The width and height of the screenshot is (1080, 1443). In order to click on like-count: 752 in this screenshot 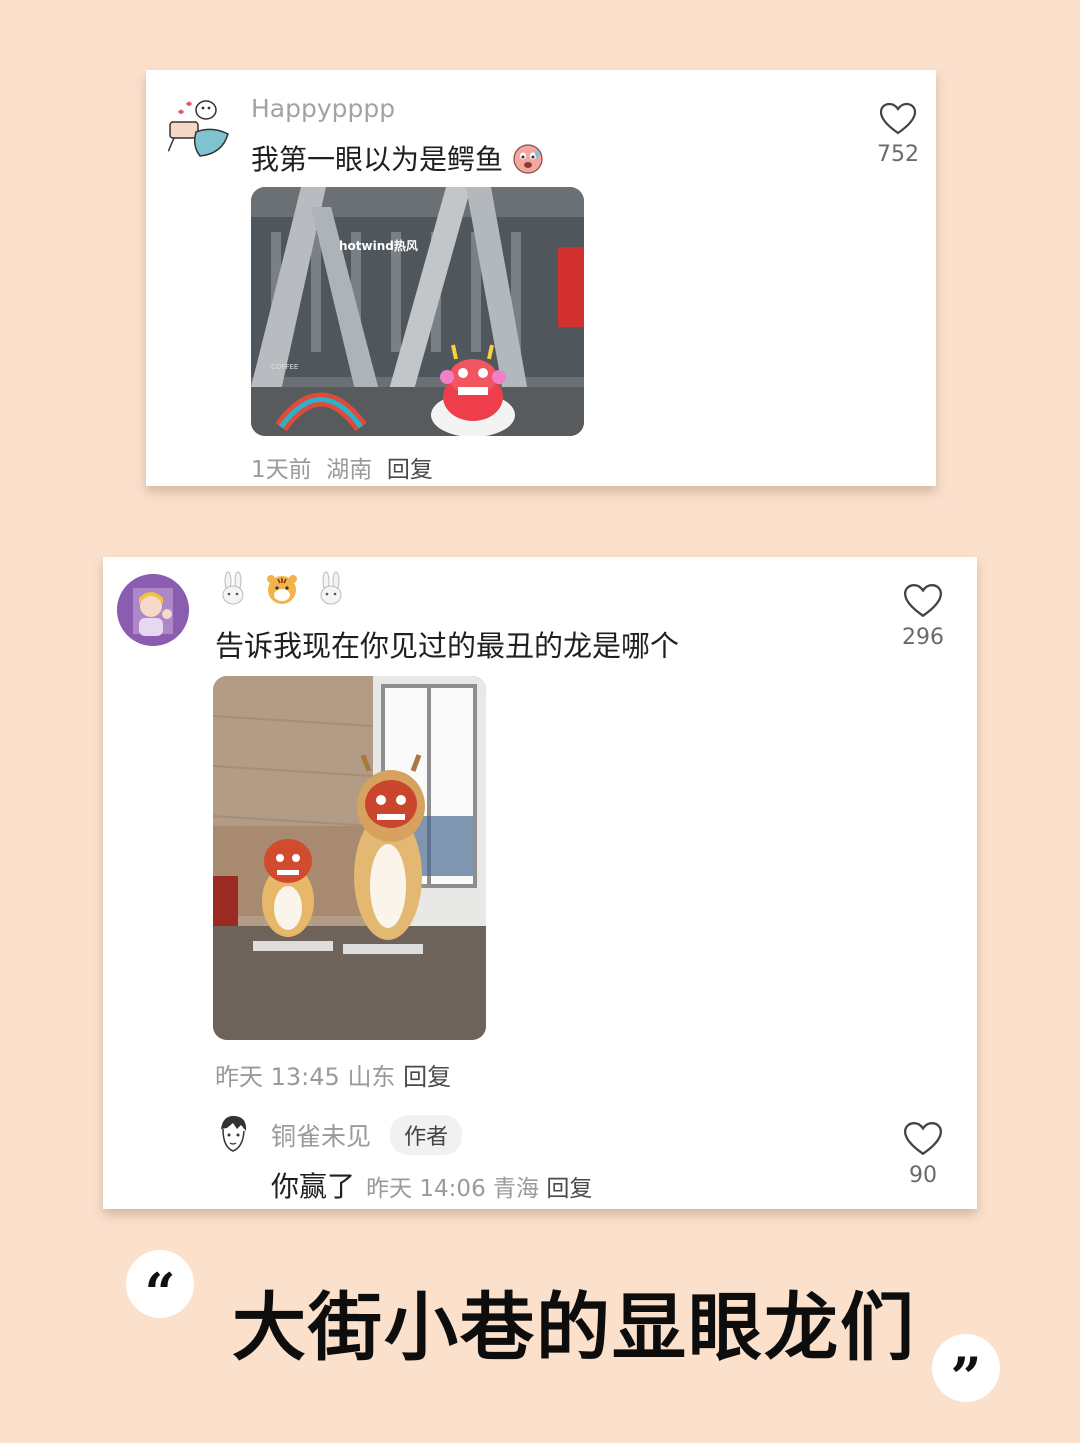, I will do `click(898, 154)`.